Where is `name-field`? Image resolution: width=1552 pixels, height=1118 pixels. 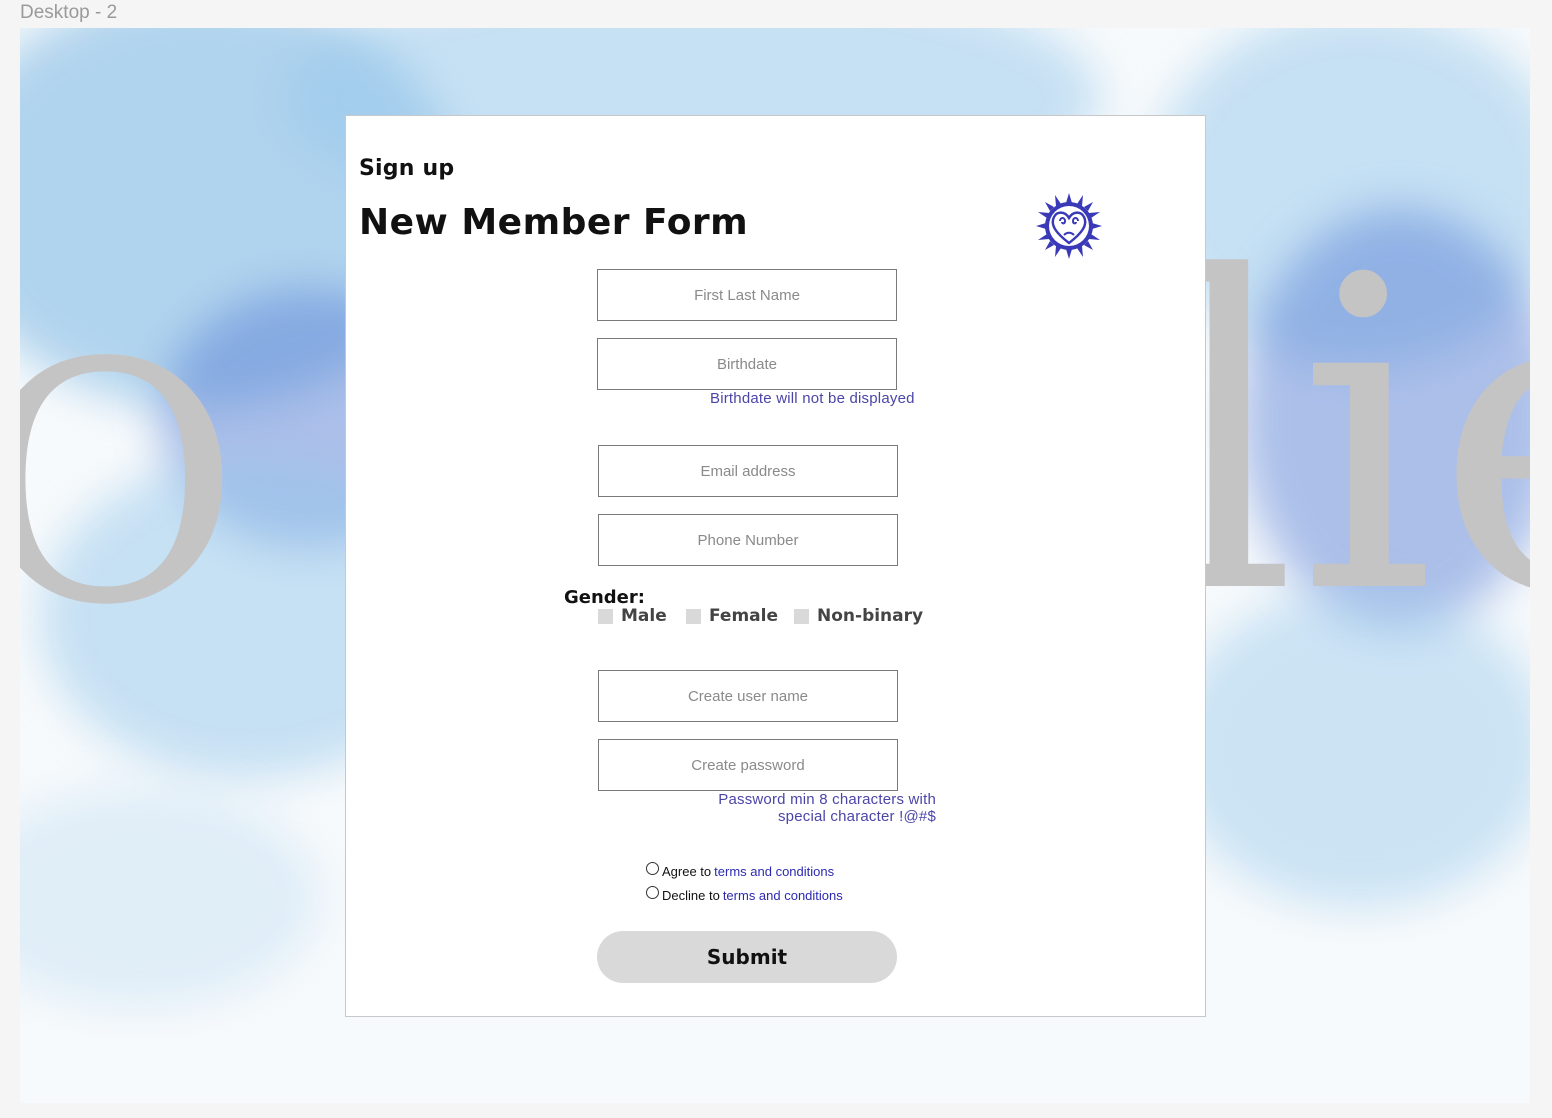
name-field is located at coordinates (747, 295).